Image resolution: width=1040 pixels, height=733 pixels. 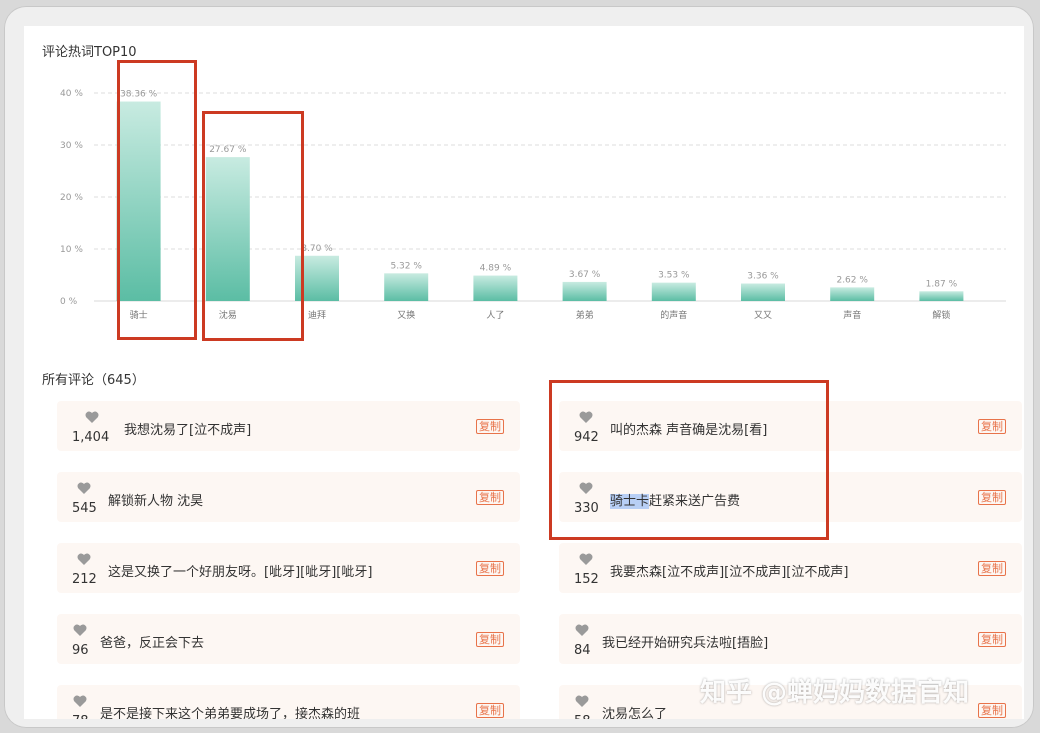 What do you see at coordinates (230, 713) in the screenshot?
I see `comment-text: 是不是接下来这个弟弟要成场了，接杰森的班` at bounding box center [230, 713].